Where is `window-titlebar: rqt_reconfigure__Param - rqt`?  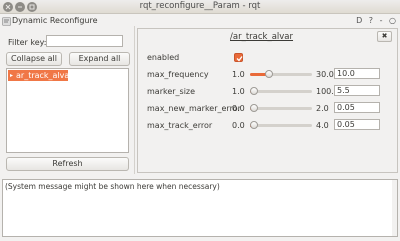
window-titlebar: rqt_reconfigure__Param - rqt is located at coordinates (200, 7).